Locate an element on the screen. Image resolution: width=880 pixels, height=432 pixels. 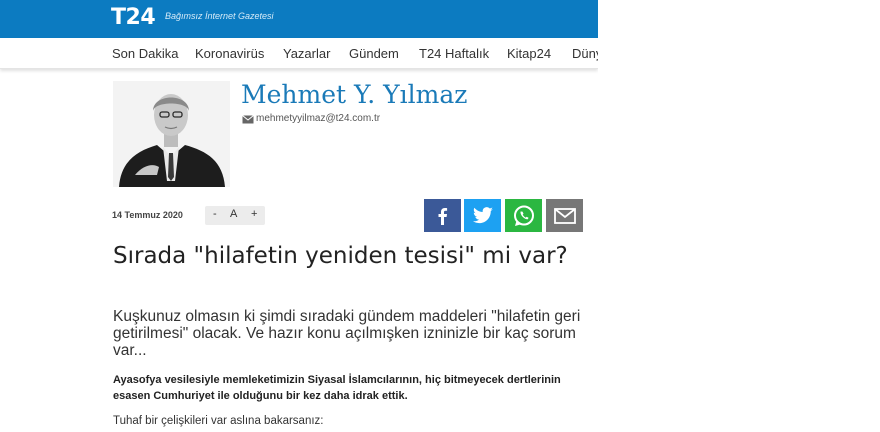
nav-item-kitap24: Kitap24 is located at coordinates (529, 53).